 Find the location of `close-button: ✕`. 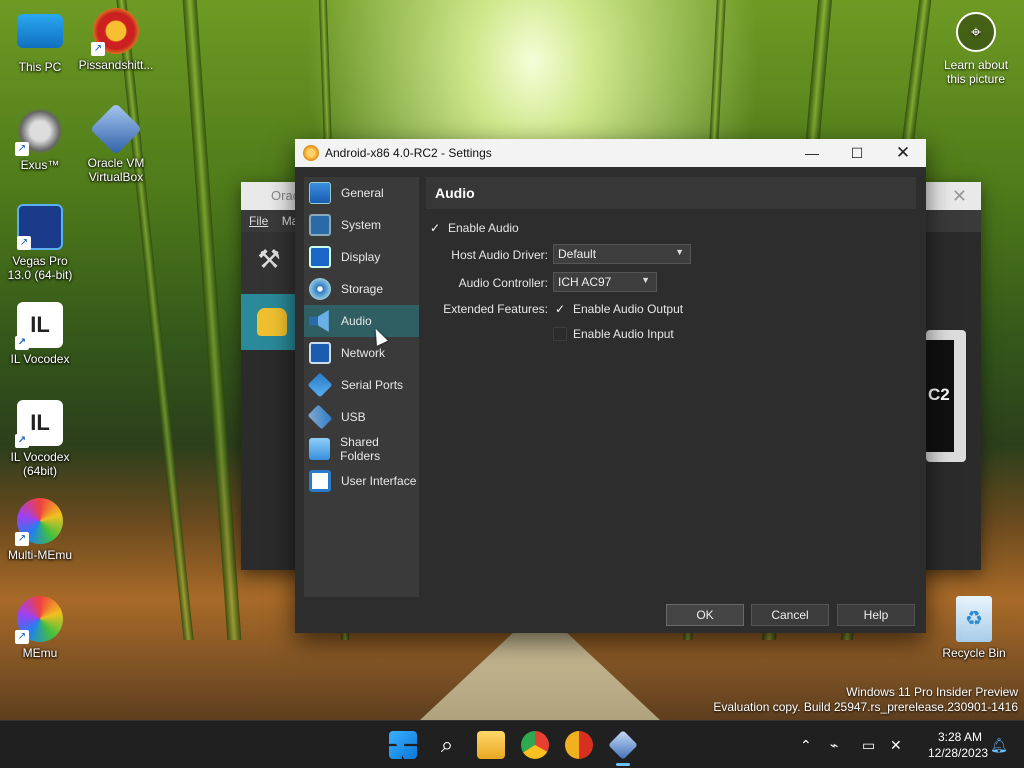

close-button: ✕ is located at coordinates (903, 153).